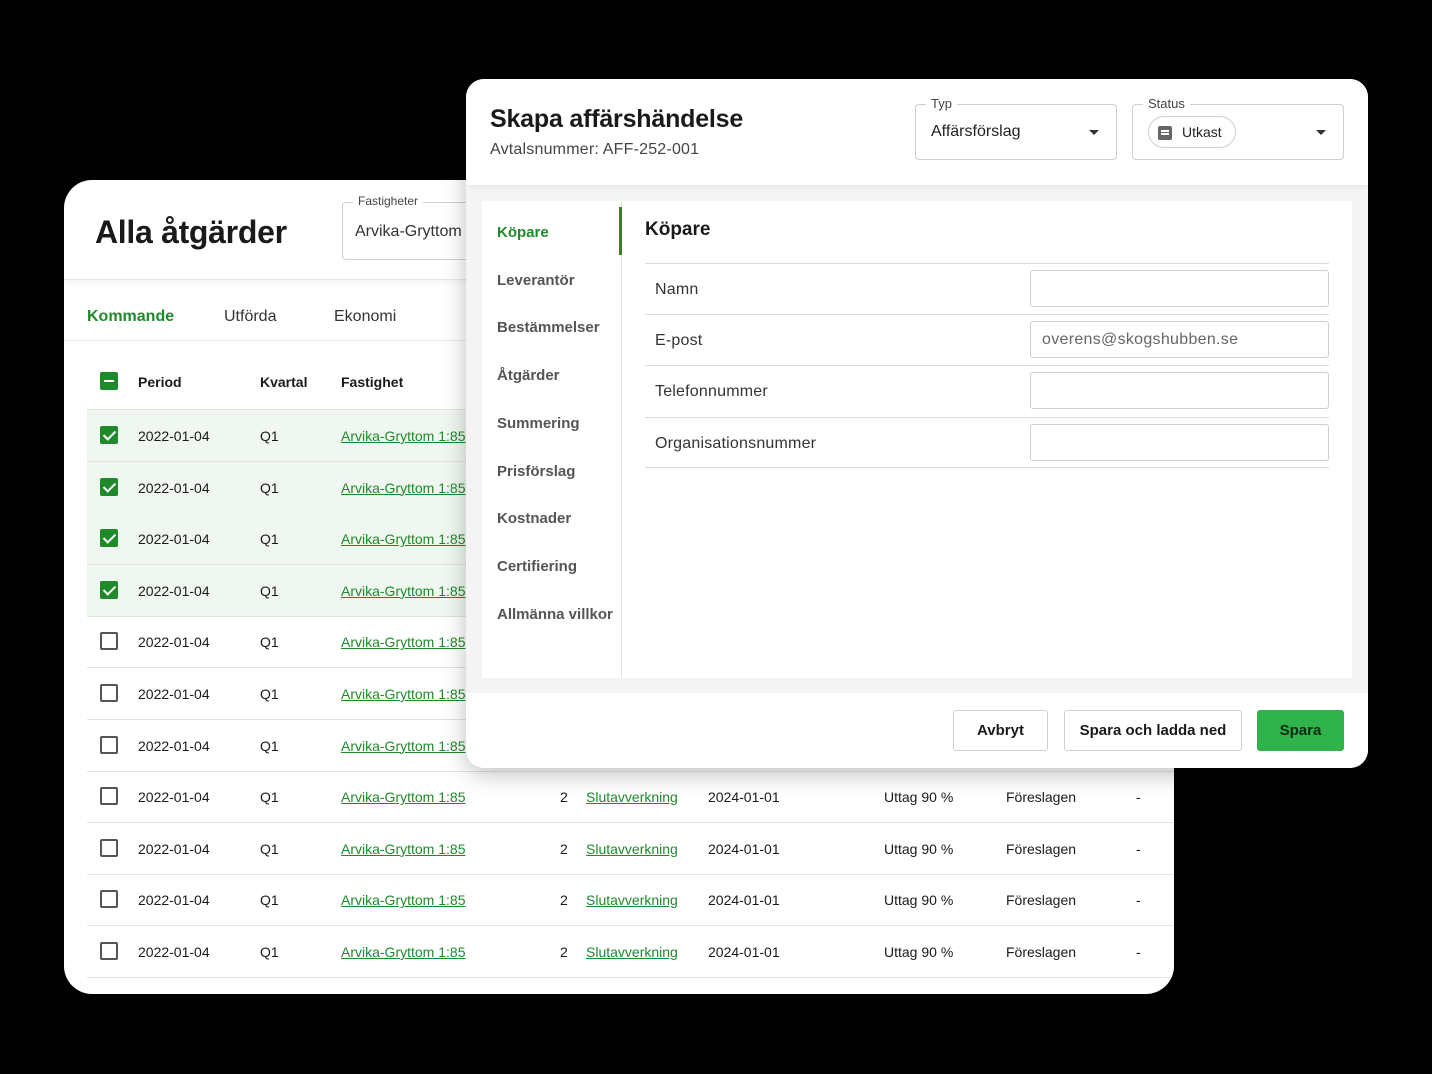 This screenshot has height=1074, width=1432. What do you see at coordinates (1153, 730) in the screenshot?
I see `save-and-download-button: Spara och ladda ned` at bounding box center [1153, 730].